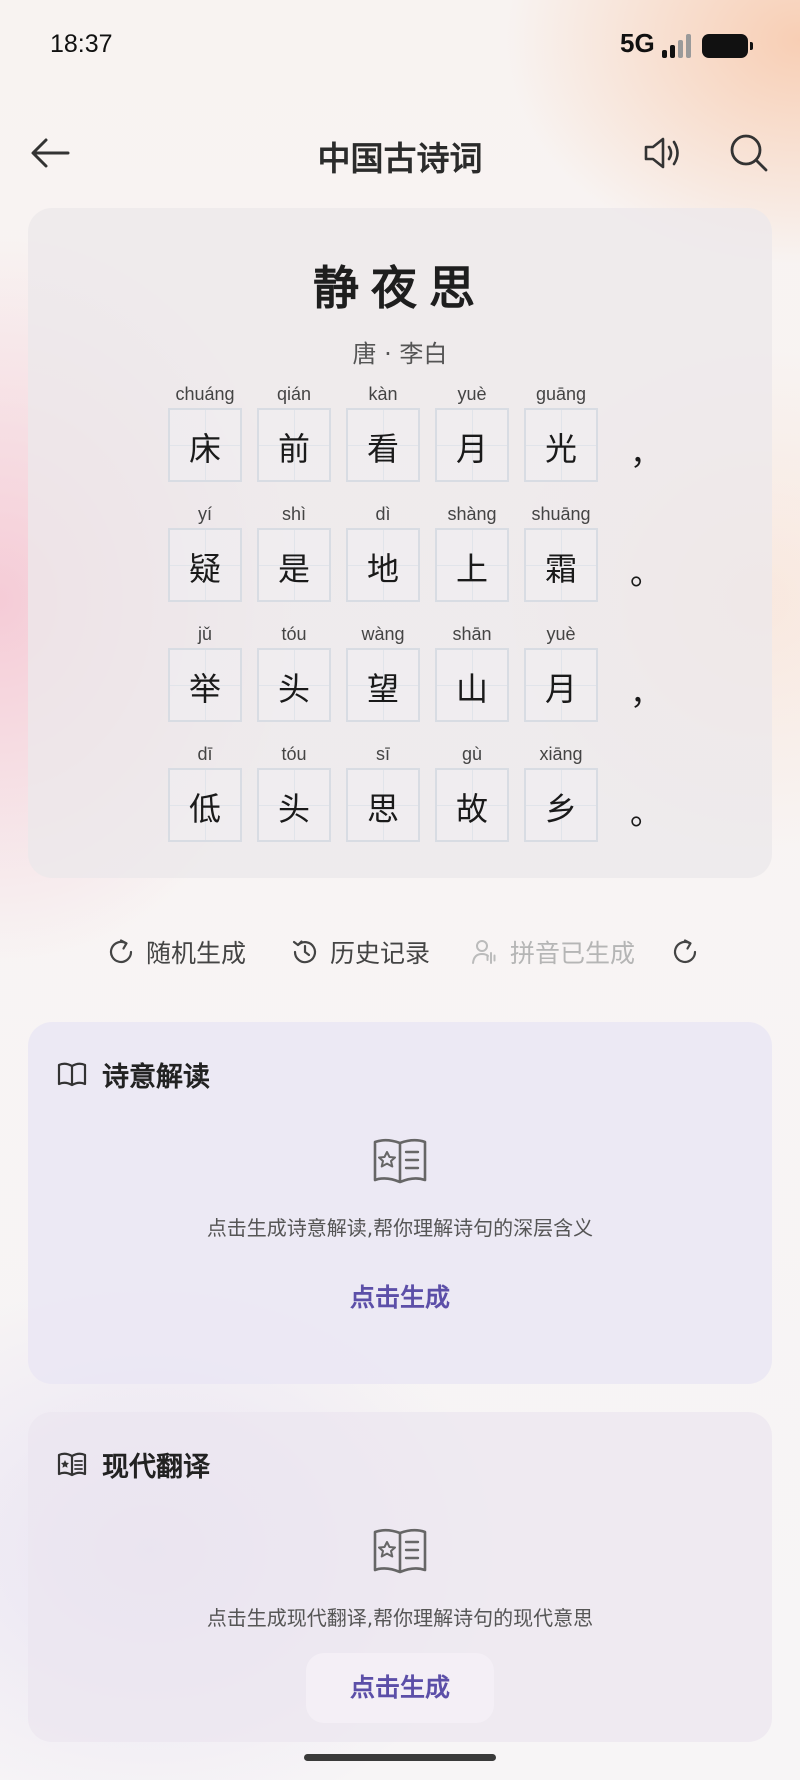 The image size is (800, 1780). I want to click on refresh-button, so click(690, 952).